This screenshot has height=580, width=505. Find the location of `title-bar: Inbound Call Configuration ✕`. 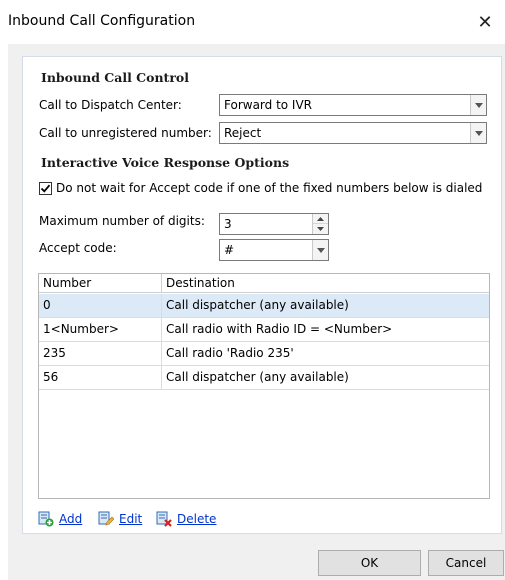

title-bar: Inbound Call Configuration ✕ is located at coordinates (252, 22).